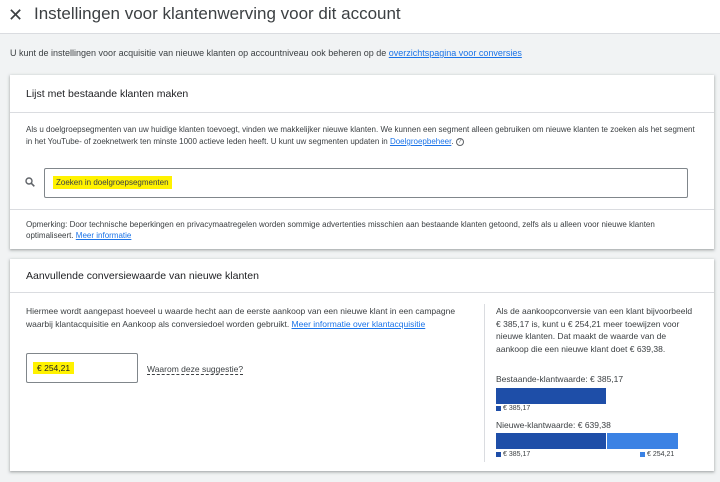 The image size is (720, 482). Describe the element at coordinates (484, 383) in the screenshot. I see `vertical-divider` at that location.